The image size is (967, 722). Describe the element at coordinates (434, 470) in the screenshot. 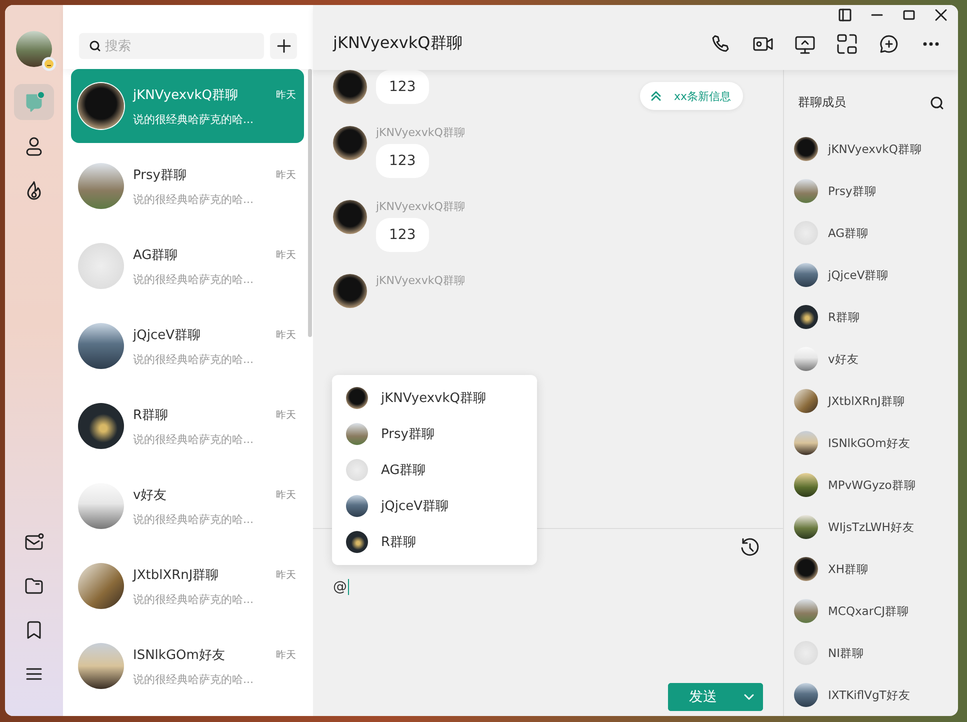

I see `mention-item: AG群聊` at that location.